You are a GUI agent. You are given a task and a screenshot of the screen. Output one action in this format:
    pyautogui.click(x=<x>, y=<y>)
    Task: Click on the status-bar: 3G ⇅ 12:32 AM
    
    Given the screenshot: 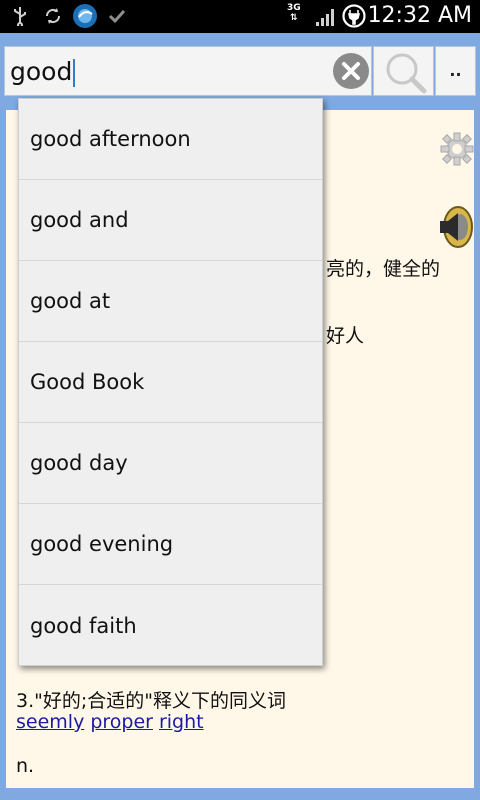 What is the action you would take?
    pyautogui.click(x=240, y=16)
    